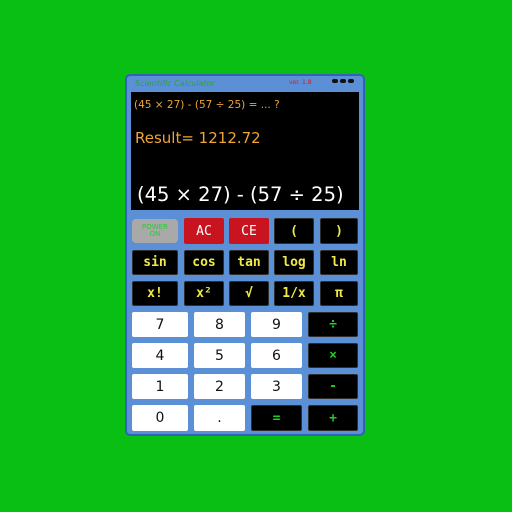  I want to click on pi-button: π, so click(339, 293).